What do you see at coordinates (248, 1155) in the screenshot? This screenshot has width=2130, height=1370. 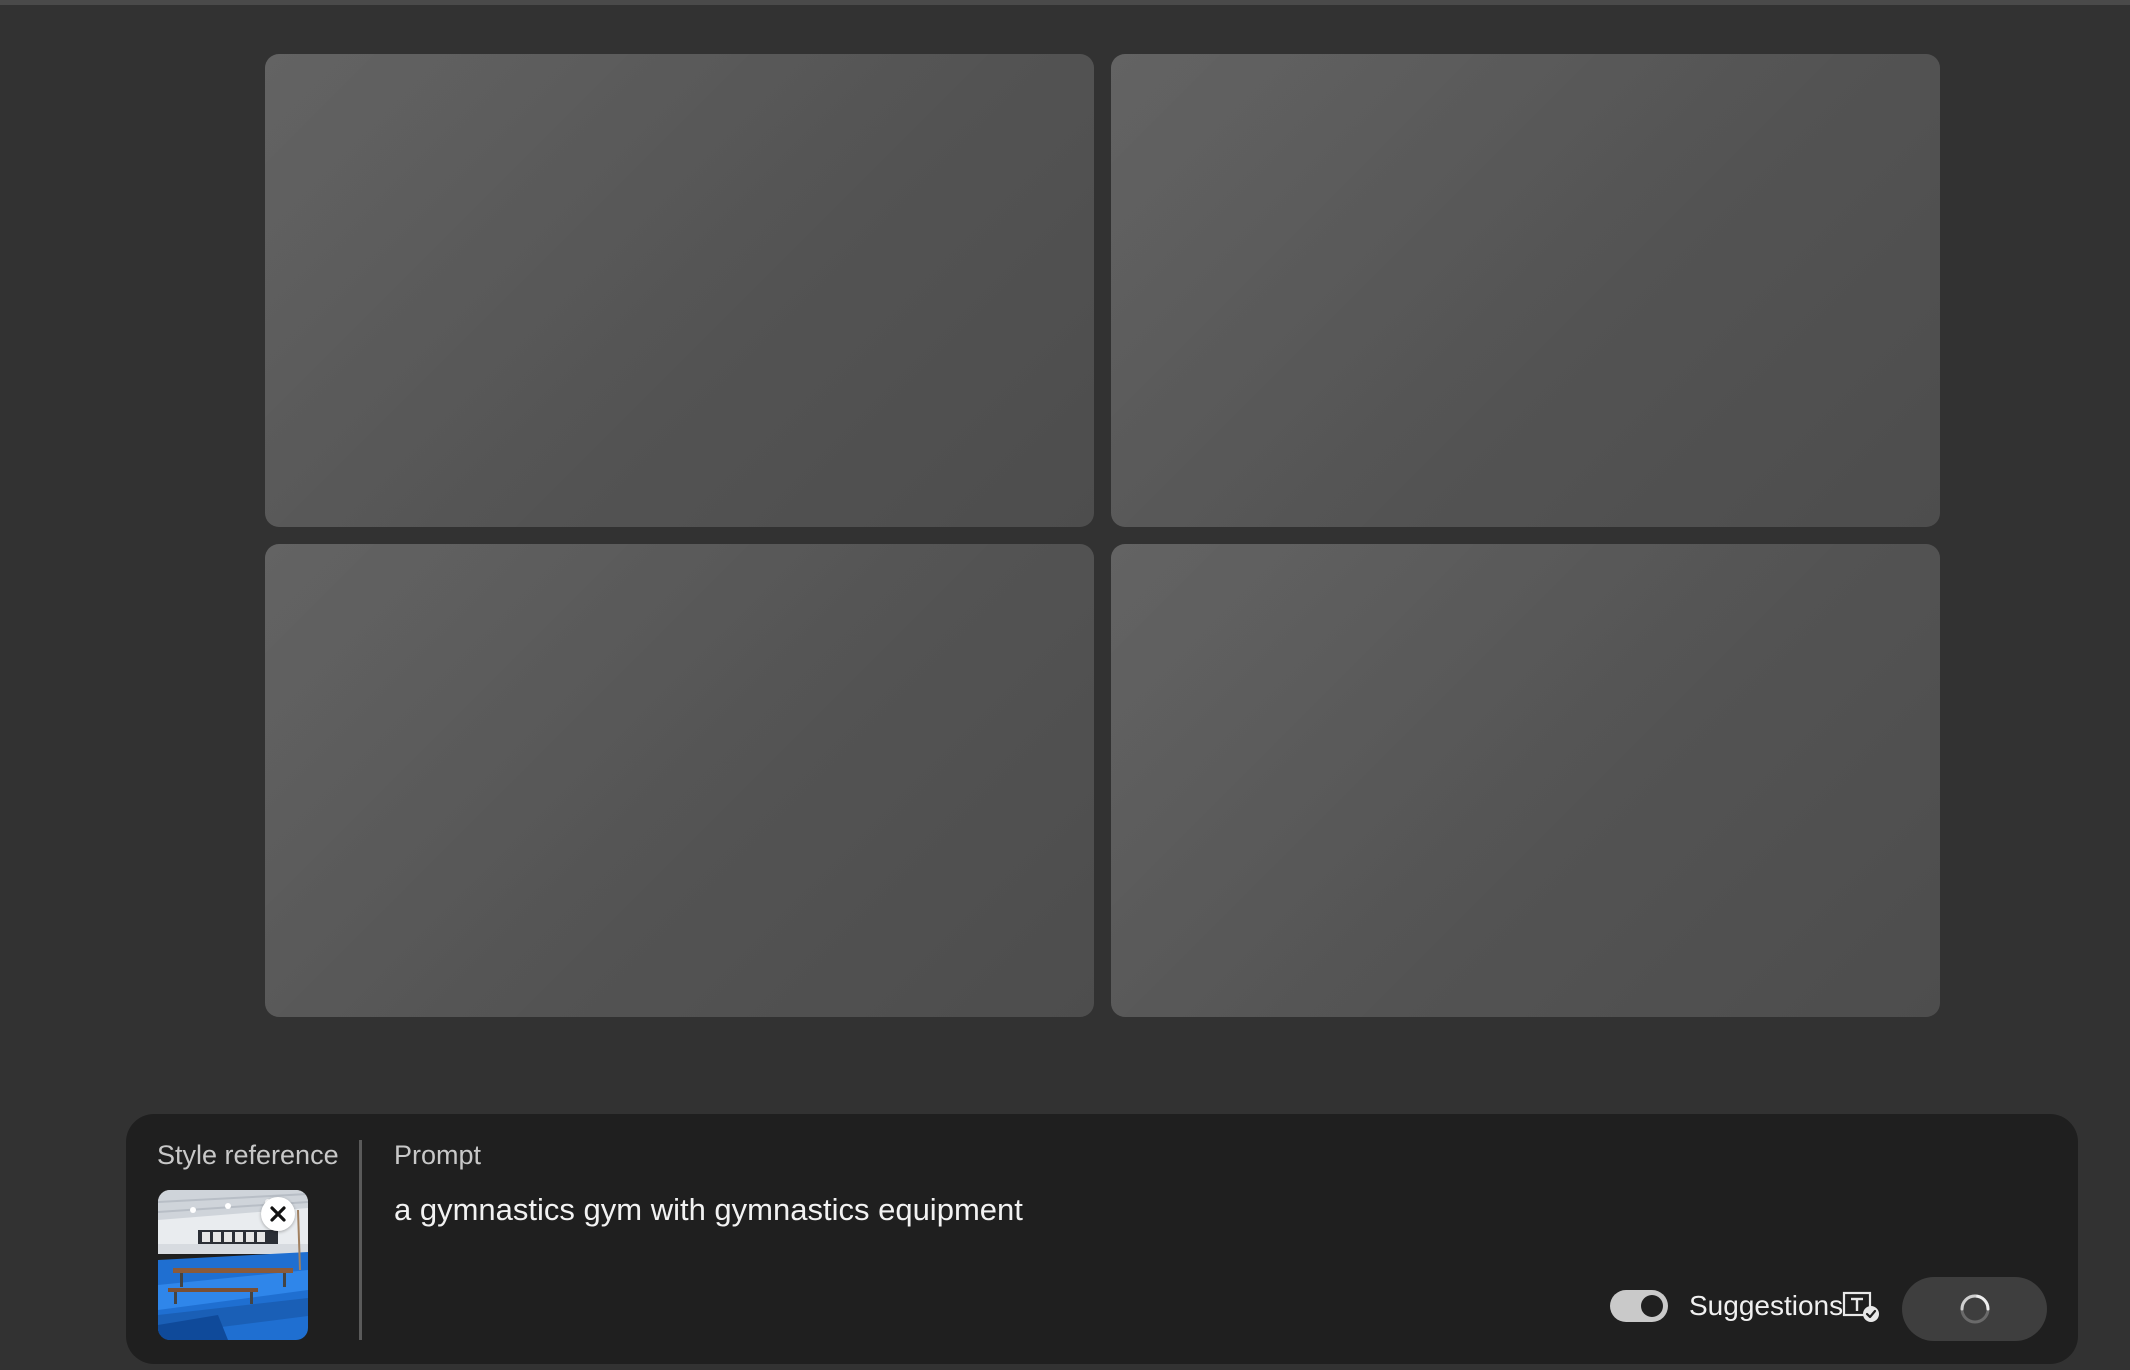 I see `style-reference-label: Style reference` at bounding box center [248, 1155].